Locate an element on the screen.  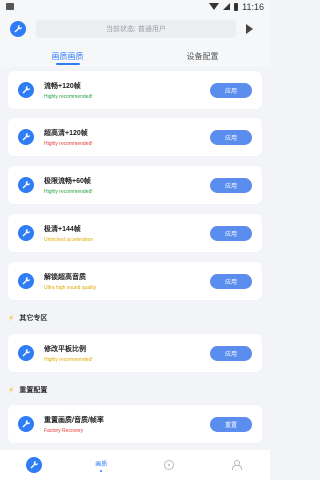
bottom-nav: 画质 is located at coordinates (135, 465).